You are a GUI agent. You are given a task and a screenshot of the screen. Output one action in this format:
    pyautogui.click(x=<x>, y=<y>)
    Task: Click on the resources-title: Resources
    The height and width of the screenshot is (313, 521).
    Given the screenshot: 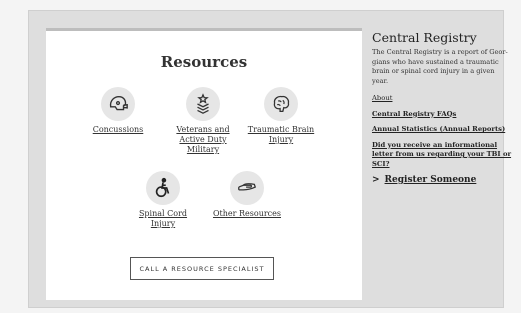 What is the action you would take?
    pyautogui.click(x=204, y=62)
    